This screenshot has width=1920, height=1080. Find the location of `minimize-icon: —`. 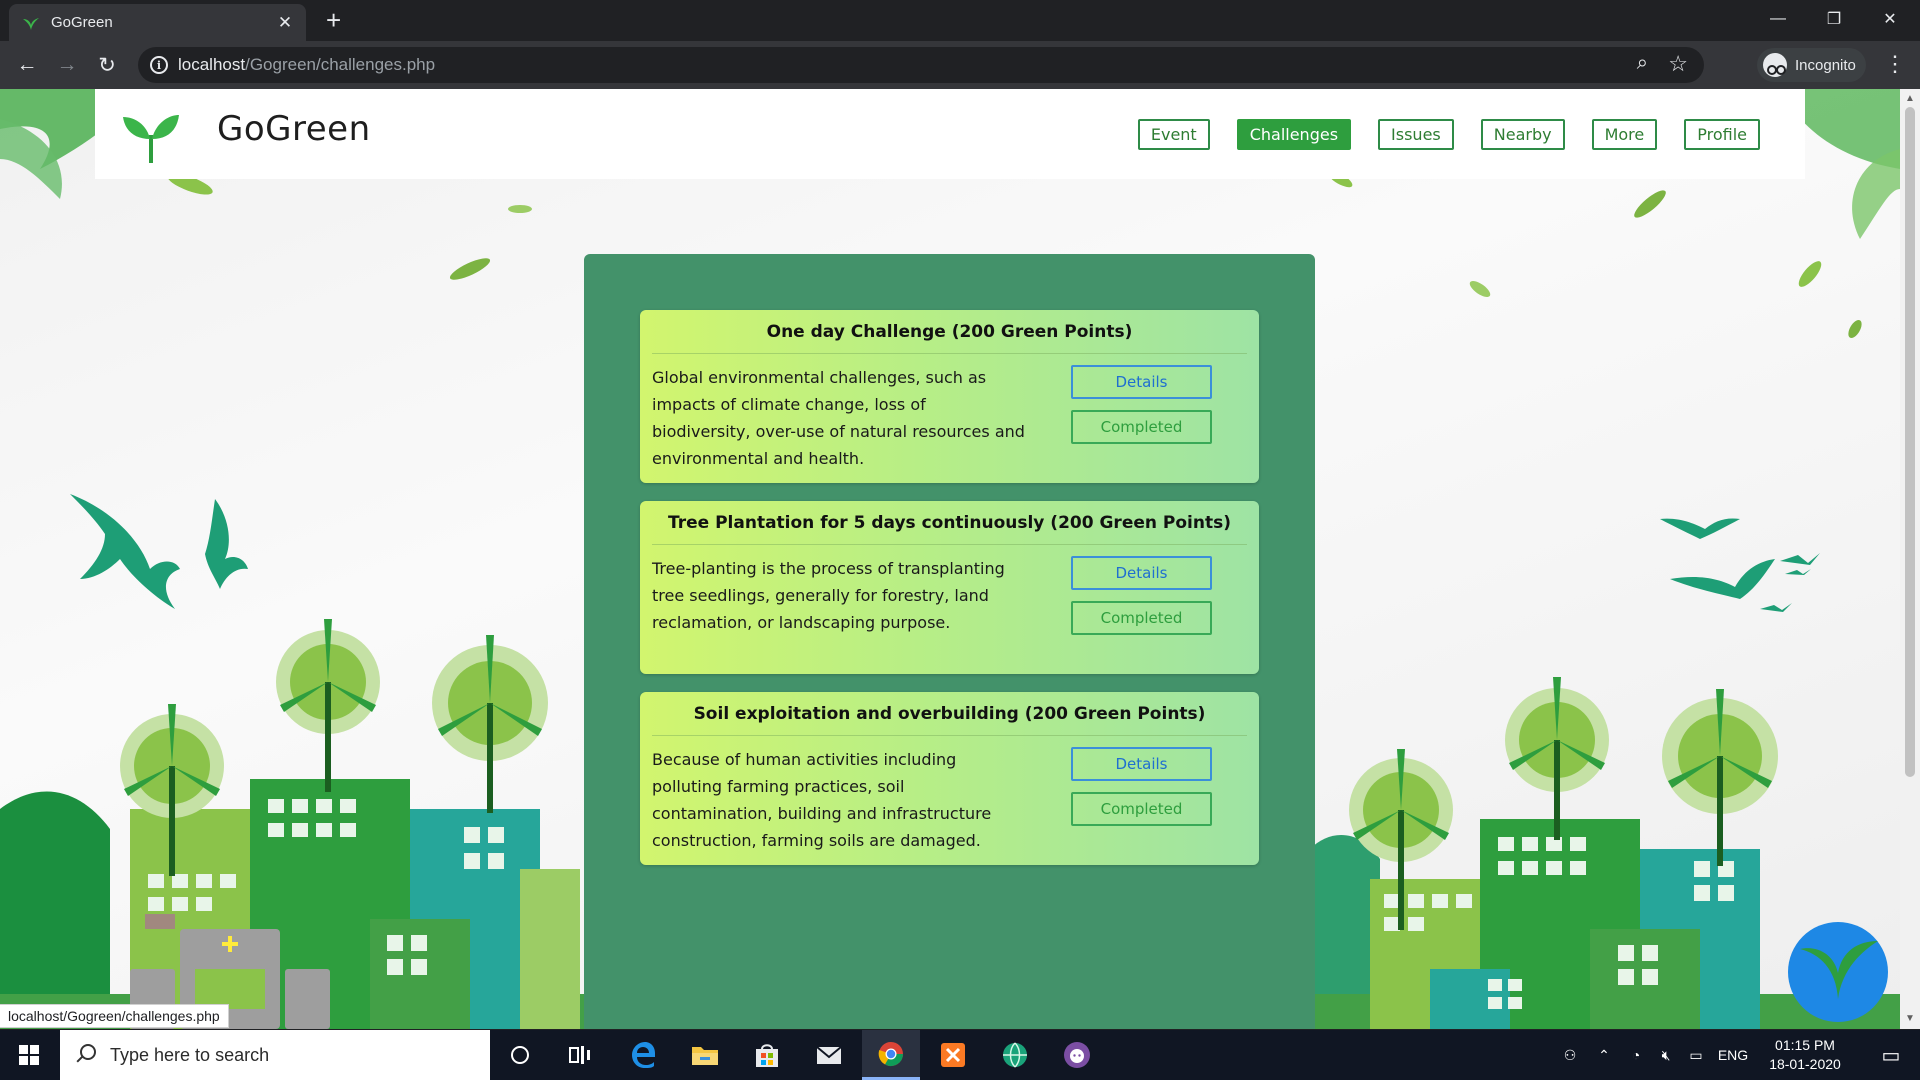

minimize-icon: — is located at coordinates (1778, 19).